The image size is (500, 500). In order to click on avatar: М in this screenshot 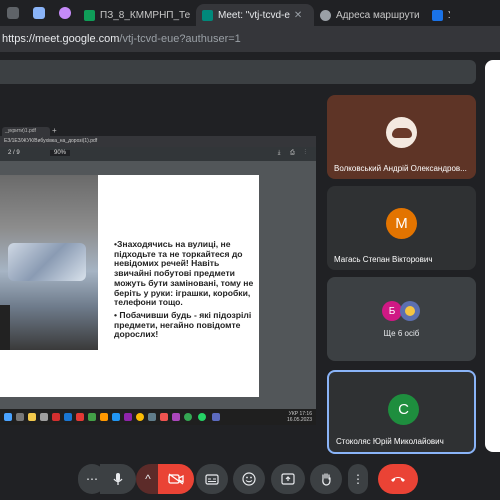, I will do `click(401, 223)`.